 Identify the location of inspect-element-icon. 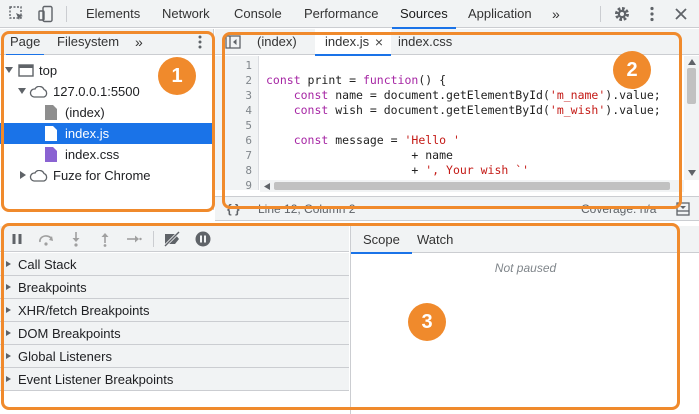
(17, 14).